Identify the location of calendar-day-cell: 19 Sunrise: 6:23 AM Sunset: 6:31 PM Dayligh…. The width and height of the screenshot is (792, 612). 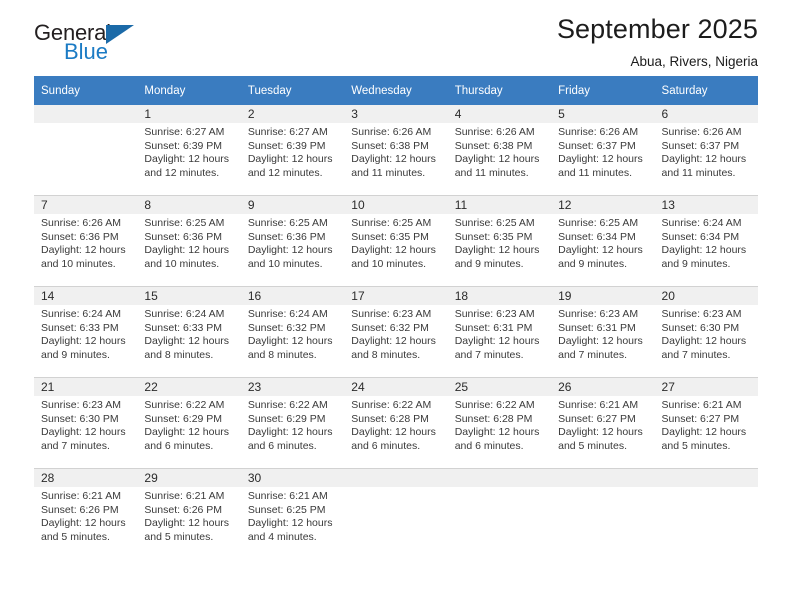
(603, 332).